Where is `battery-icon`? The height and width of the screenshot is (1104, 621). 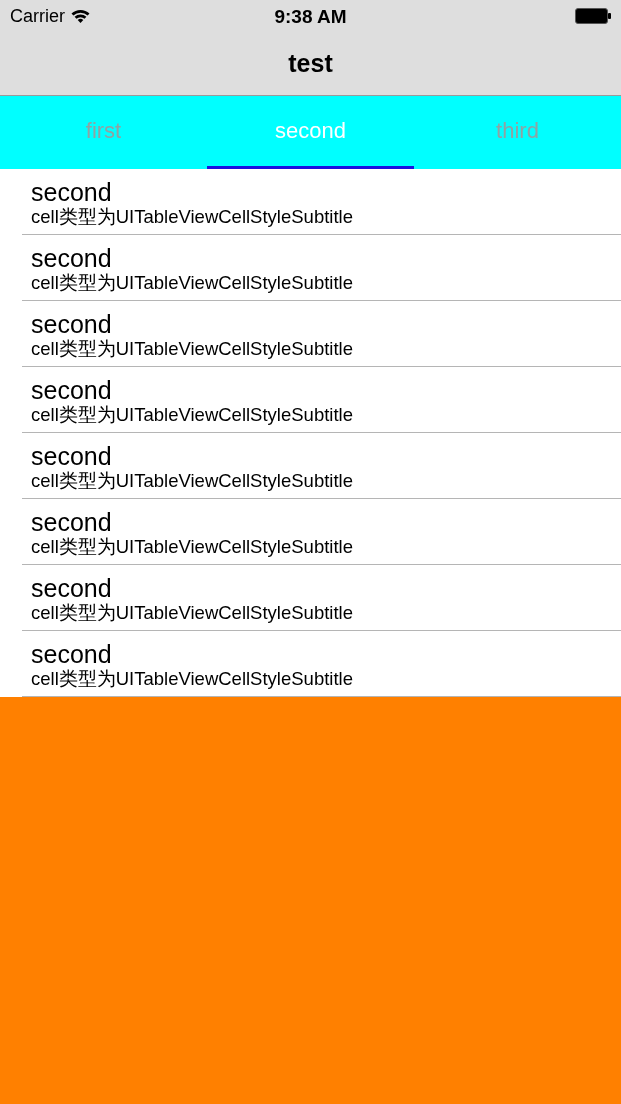 battery-icon is located at coordinates (593, 16).